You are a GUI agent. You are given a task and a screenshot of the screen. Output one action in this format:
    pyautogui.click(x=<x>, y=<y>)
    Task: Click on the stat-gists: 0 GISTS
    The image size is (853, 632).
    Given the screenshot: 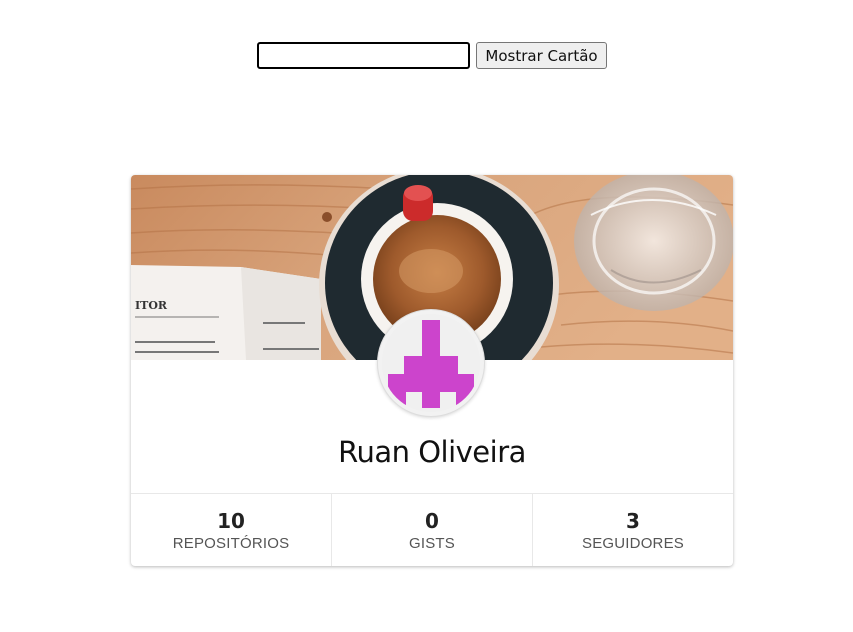 What is the action you would take?
    pyautogui.click(x=432, y=530)
    